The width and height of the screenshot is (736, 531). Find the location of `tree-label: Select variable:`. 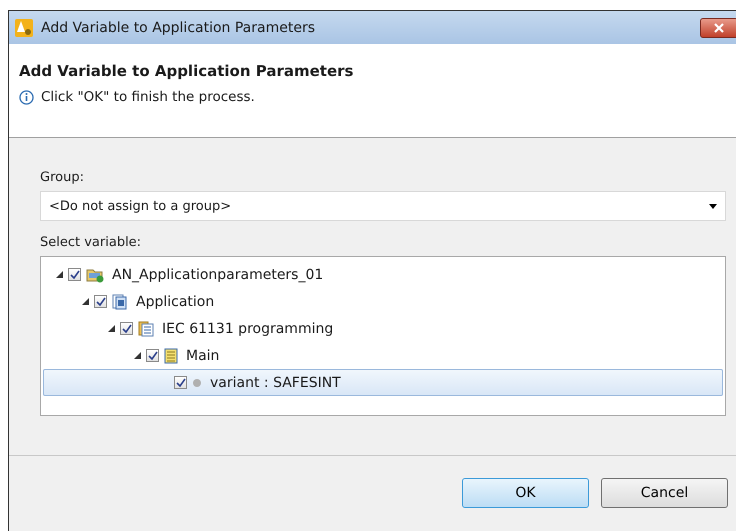

tree-label: Select variable: is located at coordinates (91, 242).